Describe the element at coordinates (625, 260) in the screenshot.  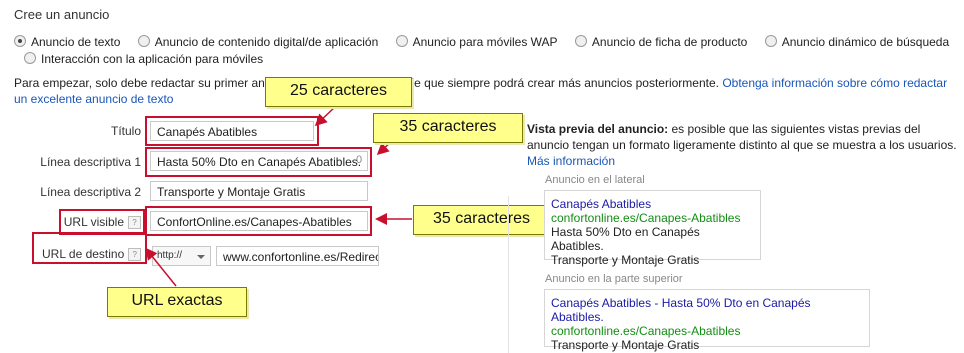
I see `side-ad-line2: Transporte y Montaje Gratis` at that location.